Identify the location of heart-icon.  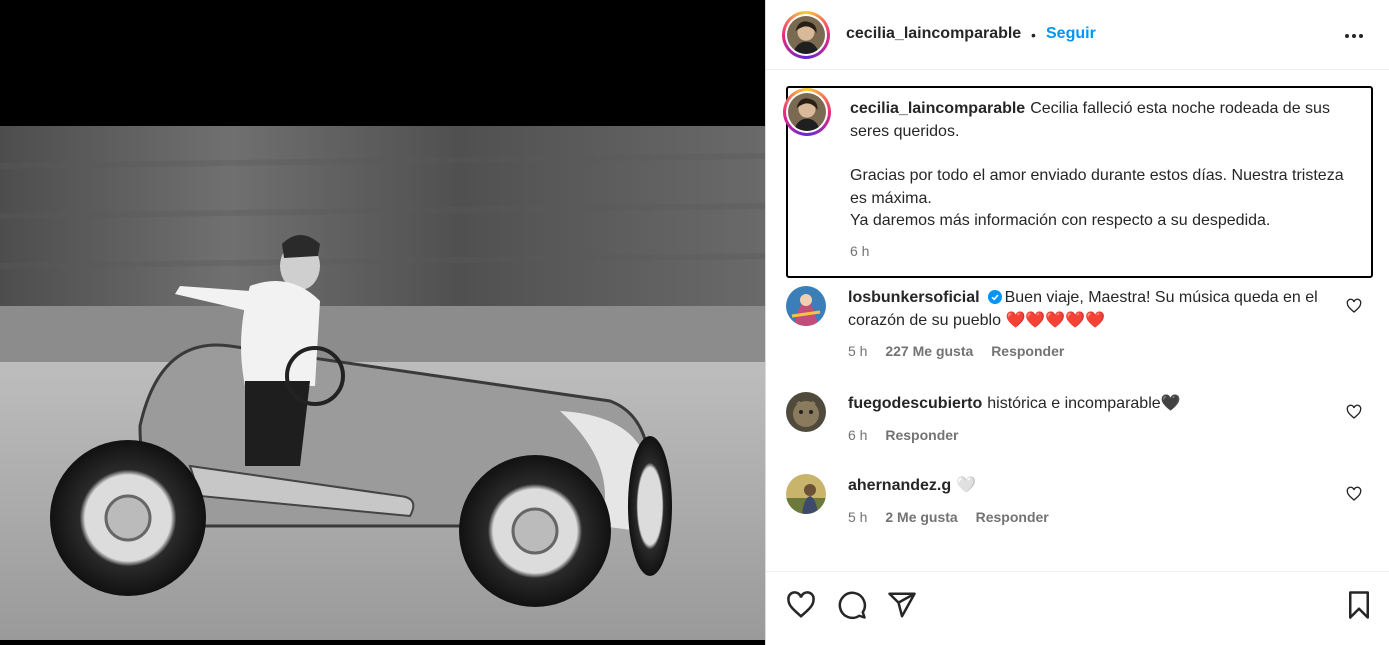
(801, 605).